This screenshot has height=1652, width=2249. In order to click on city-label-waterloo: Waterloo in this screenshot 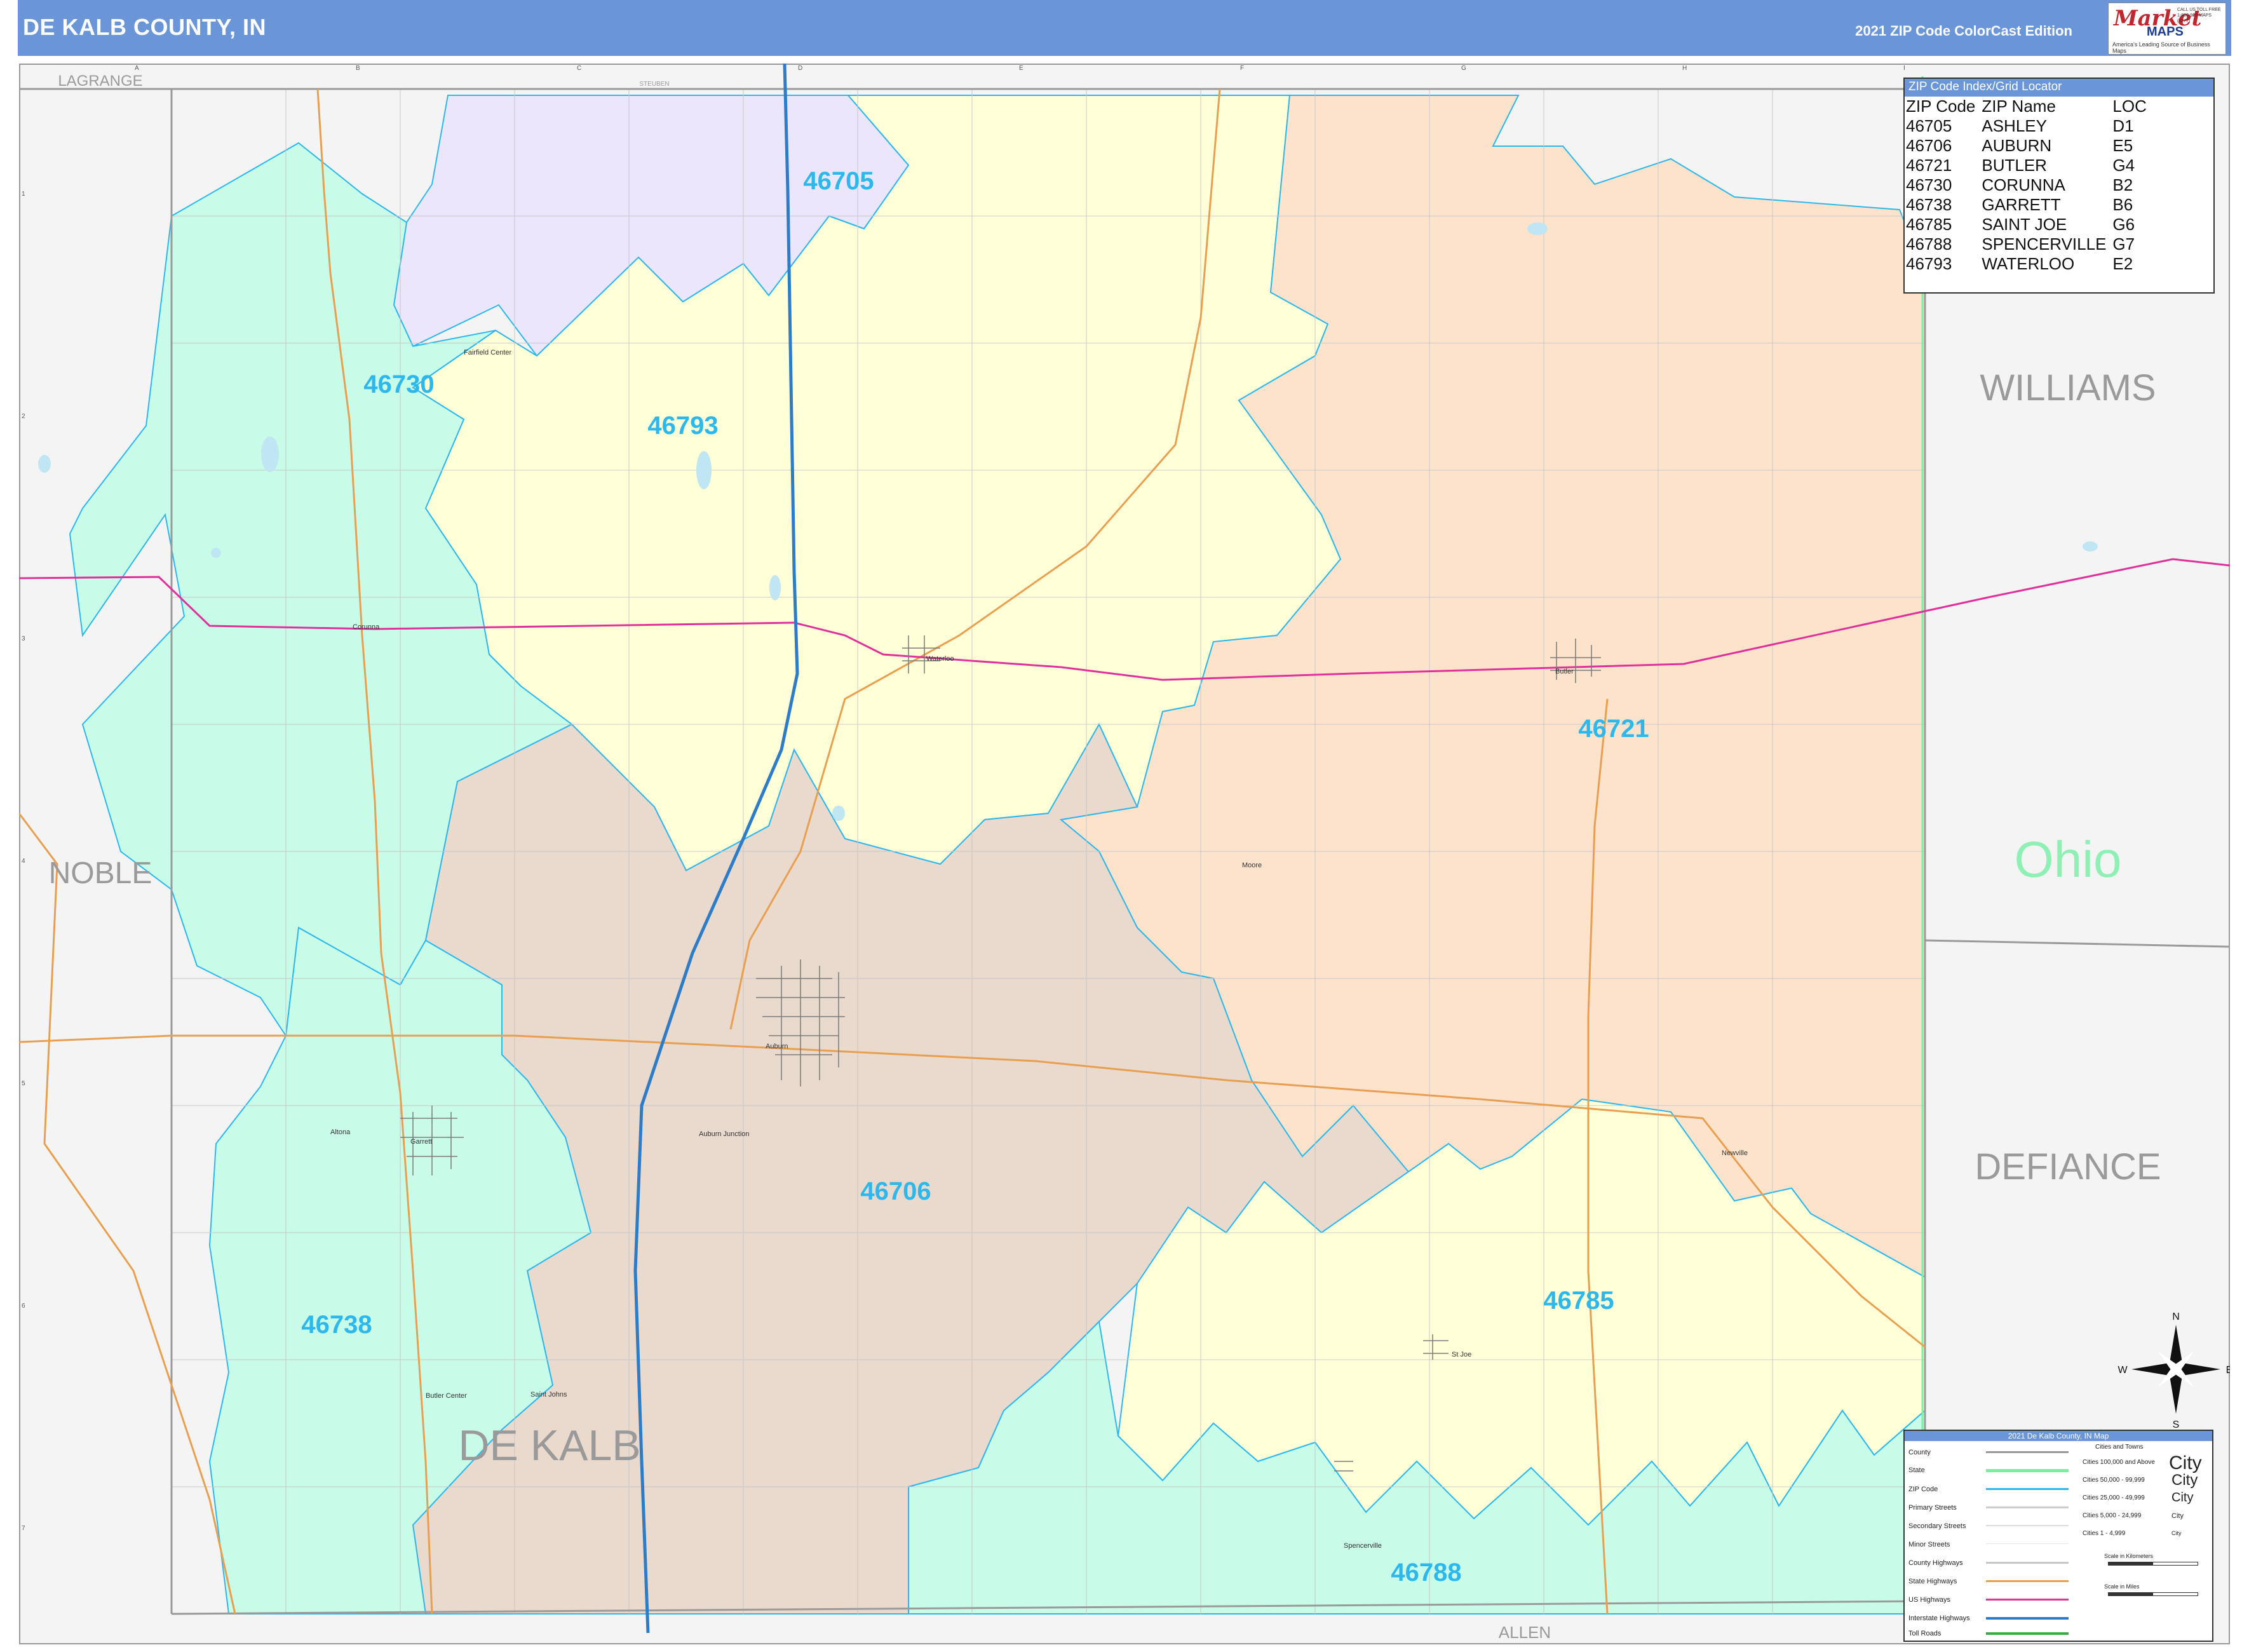, I will do `click(940, 659)`.